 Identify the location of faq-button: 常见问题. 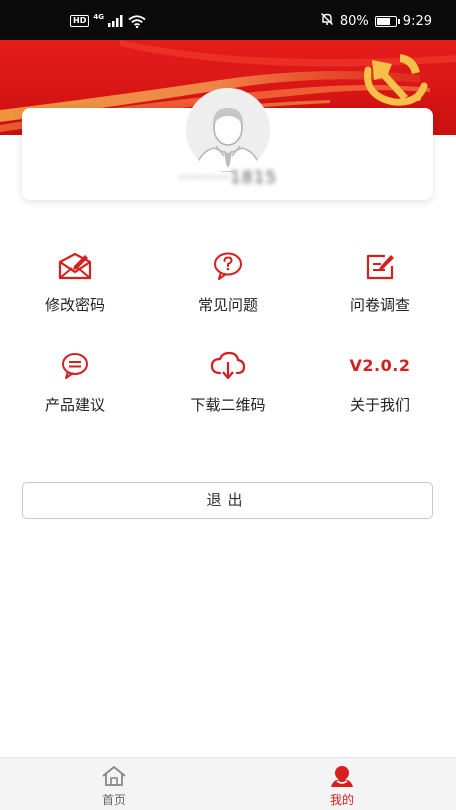
(228, 280).